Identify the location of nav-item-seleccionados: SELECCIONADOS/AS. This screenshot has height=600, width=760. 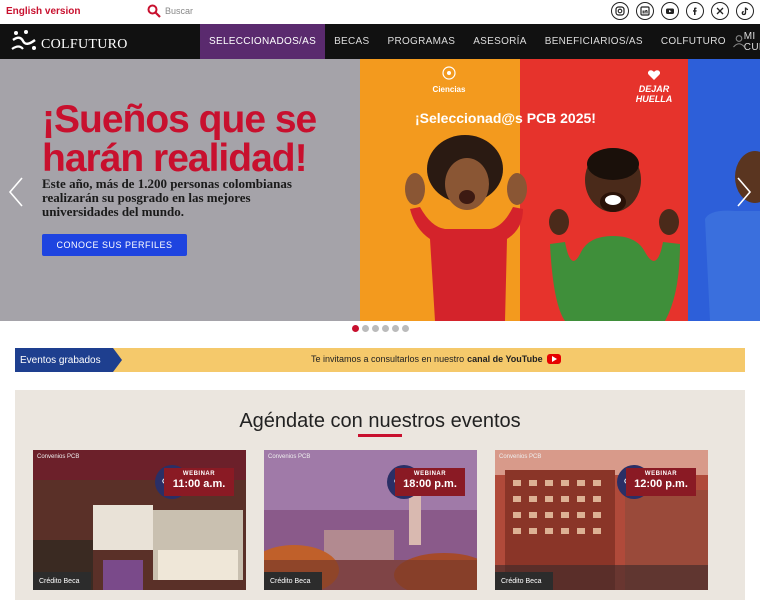
(263, 41).